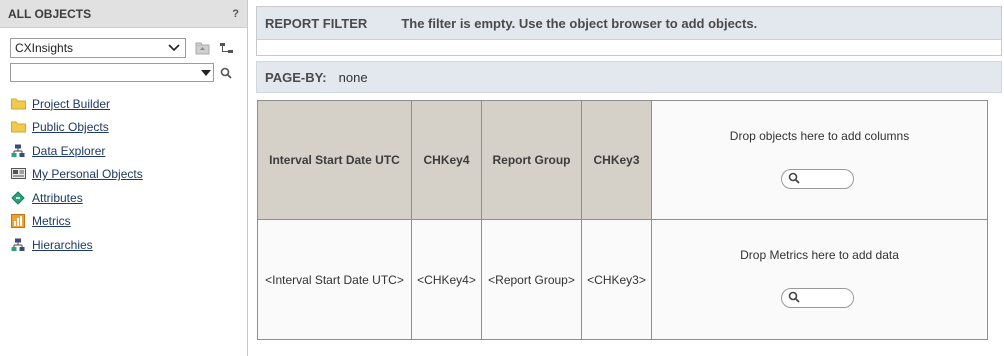 This screenshot has width=1004, height=356. I want to click on tree-item-label: Attributes, so click(57, 197).